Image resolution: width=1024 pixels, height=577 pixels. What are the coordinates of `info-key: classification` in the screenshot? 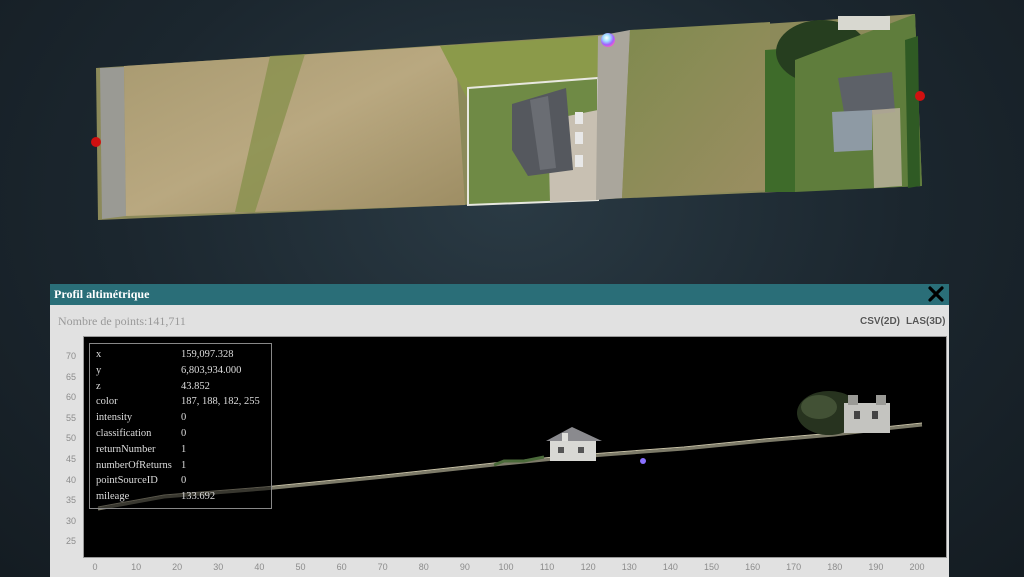 It's located at (124, 433).